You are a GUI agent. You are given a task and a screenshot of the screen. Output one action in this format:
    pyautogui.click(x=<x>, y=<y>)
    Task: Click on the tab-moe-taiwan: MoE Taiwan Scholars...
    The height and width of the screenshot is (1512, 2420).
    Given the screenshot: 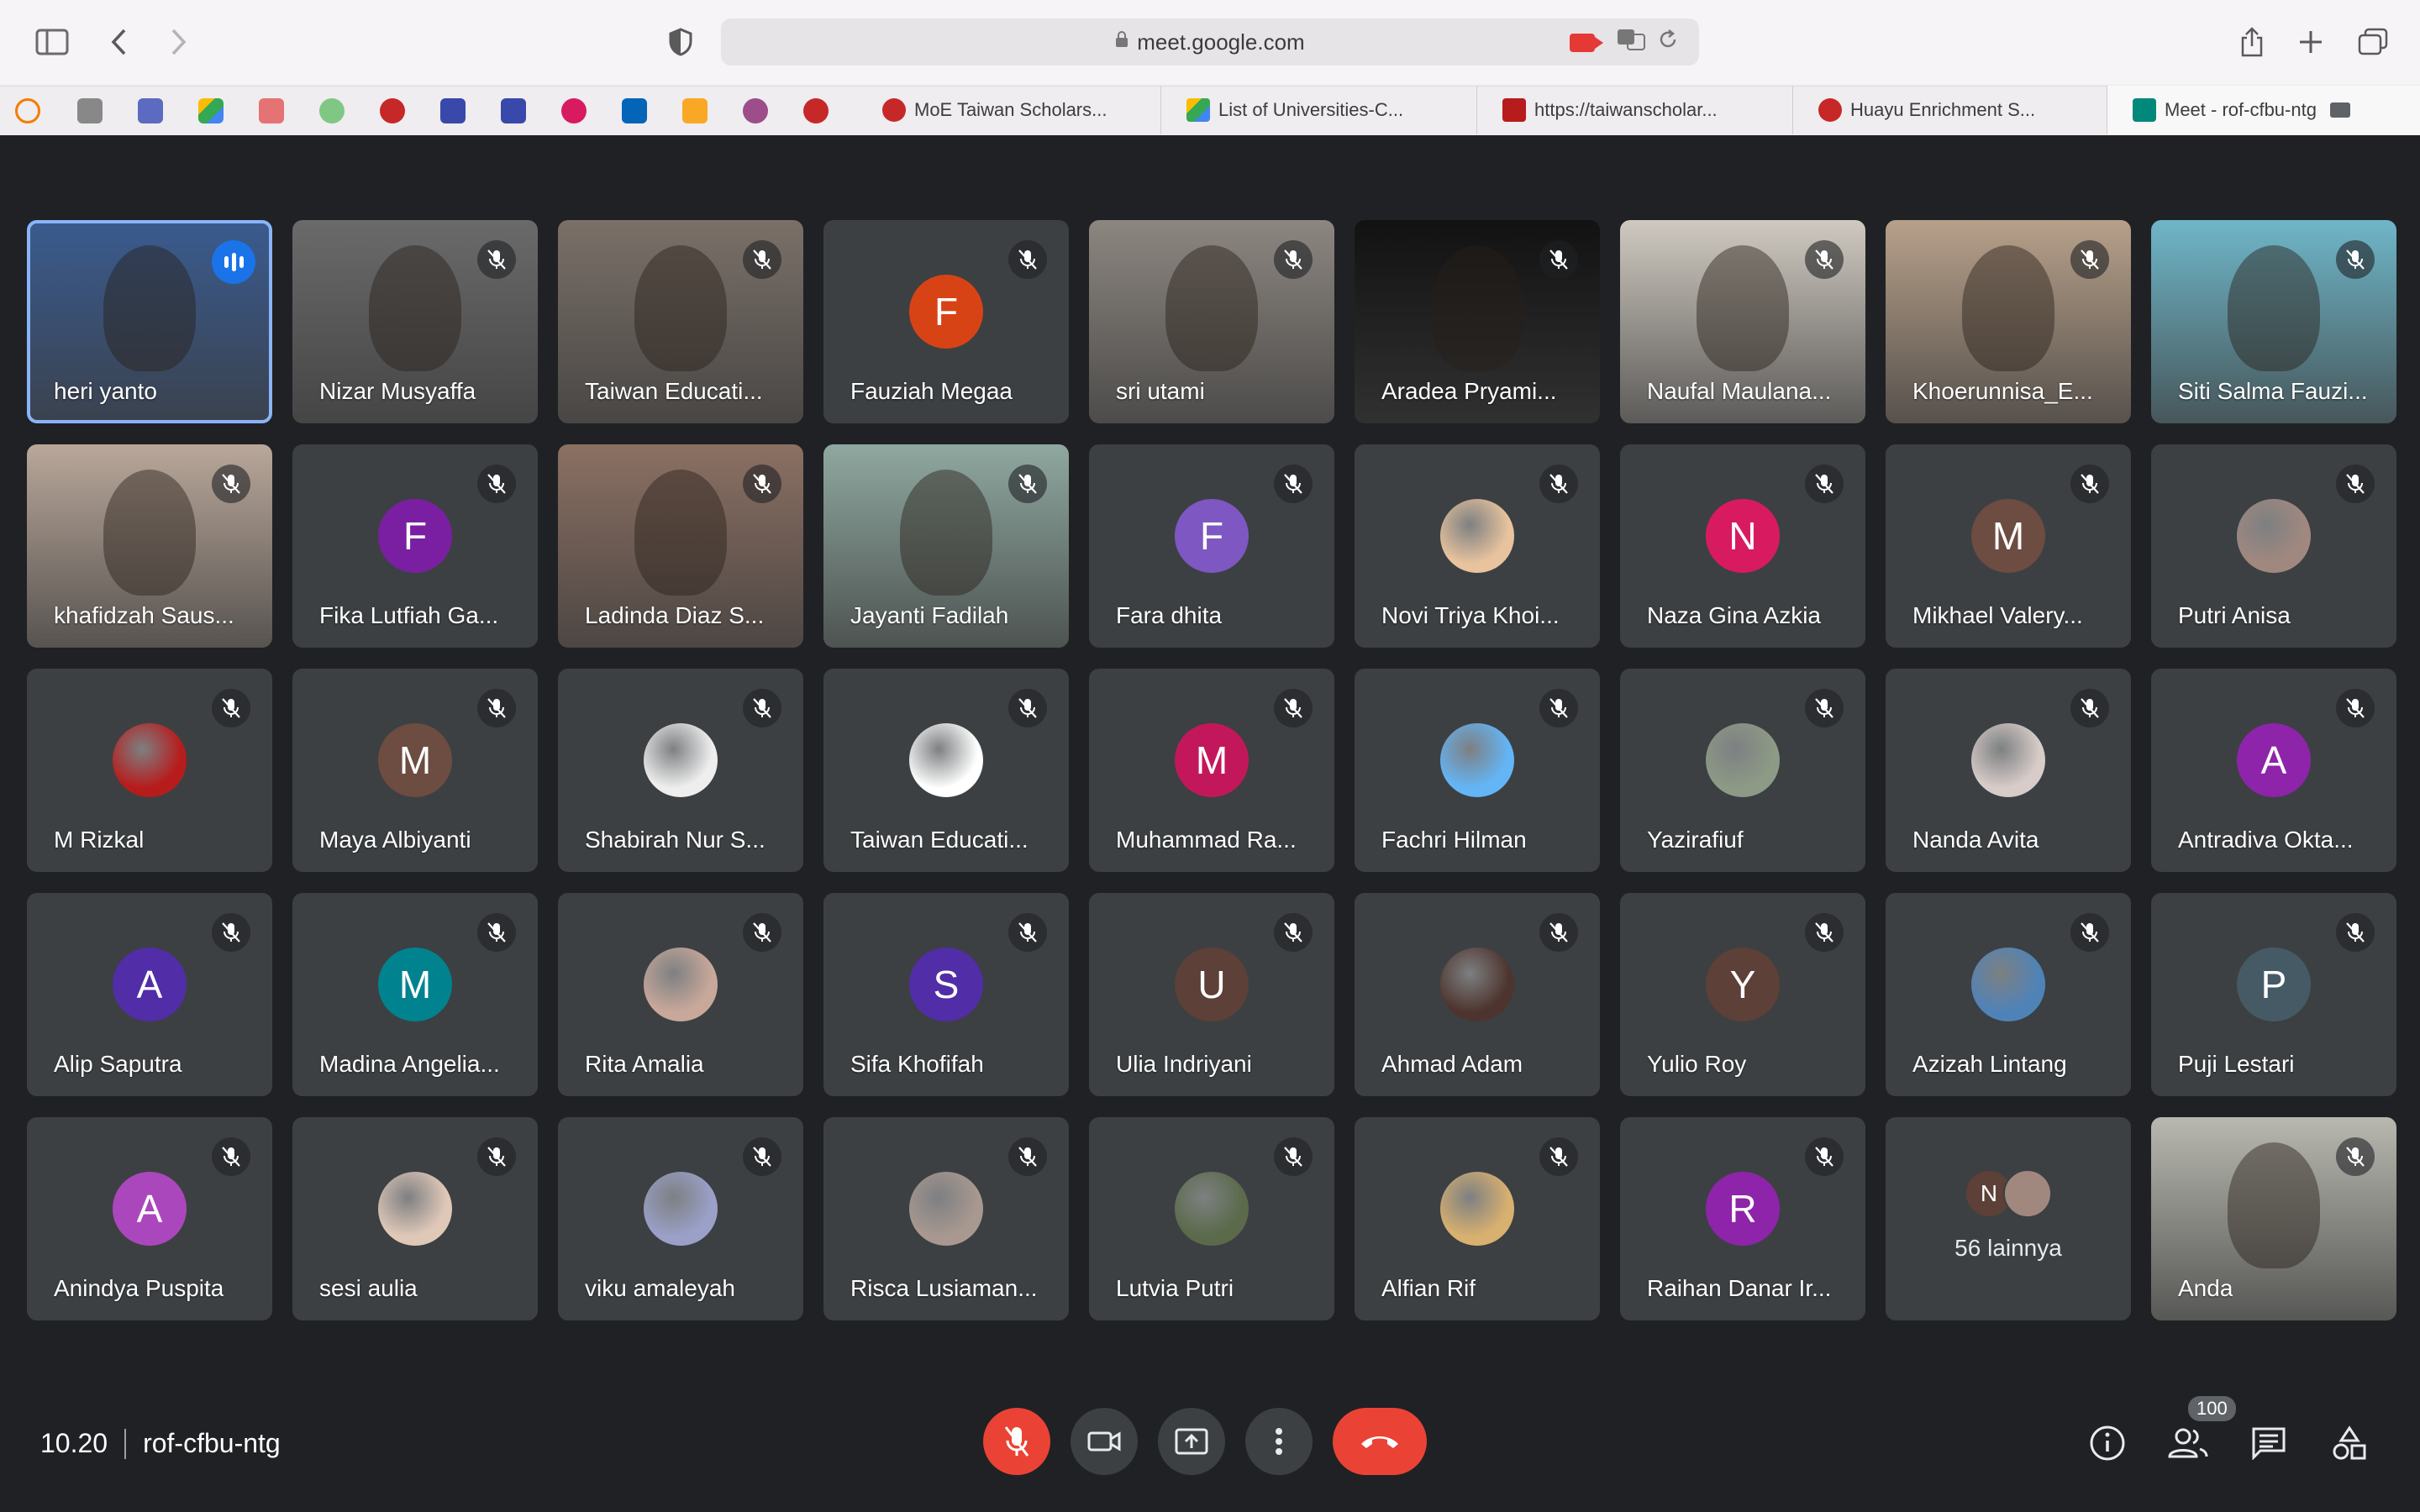 What is the action you would take?
    pyautogui.click(x=1009, y=110)
    